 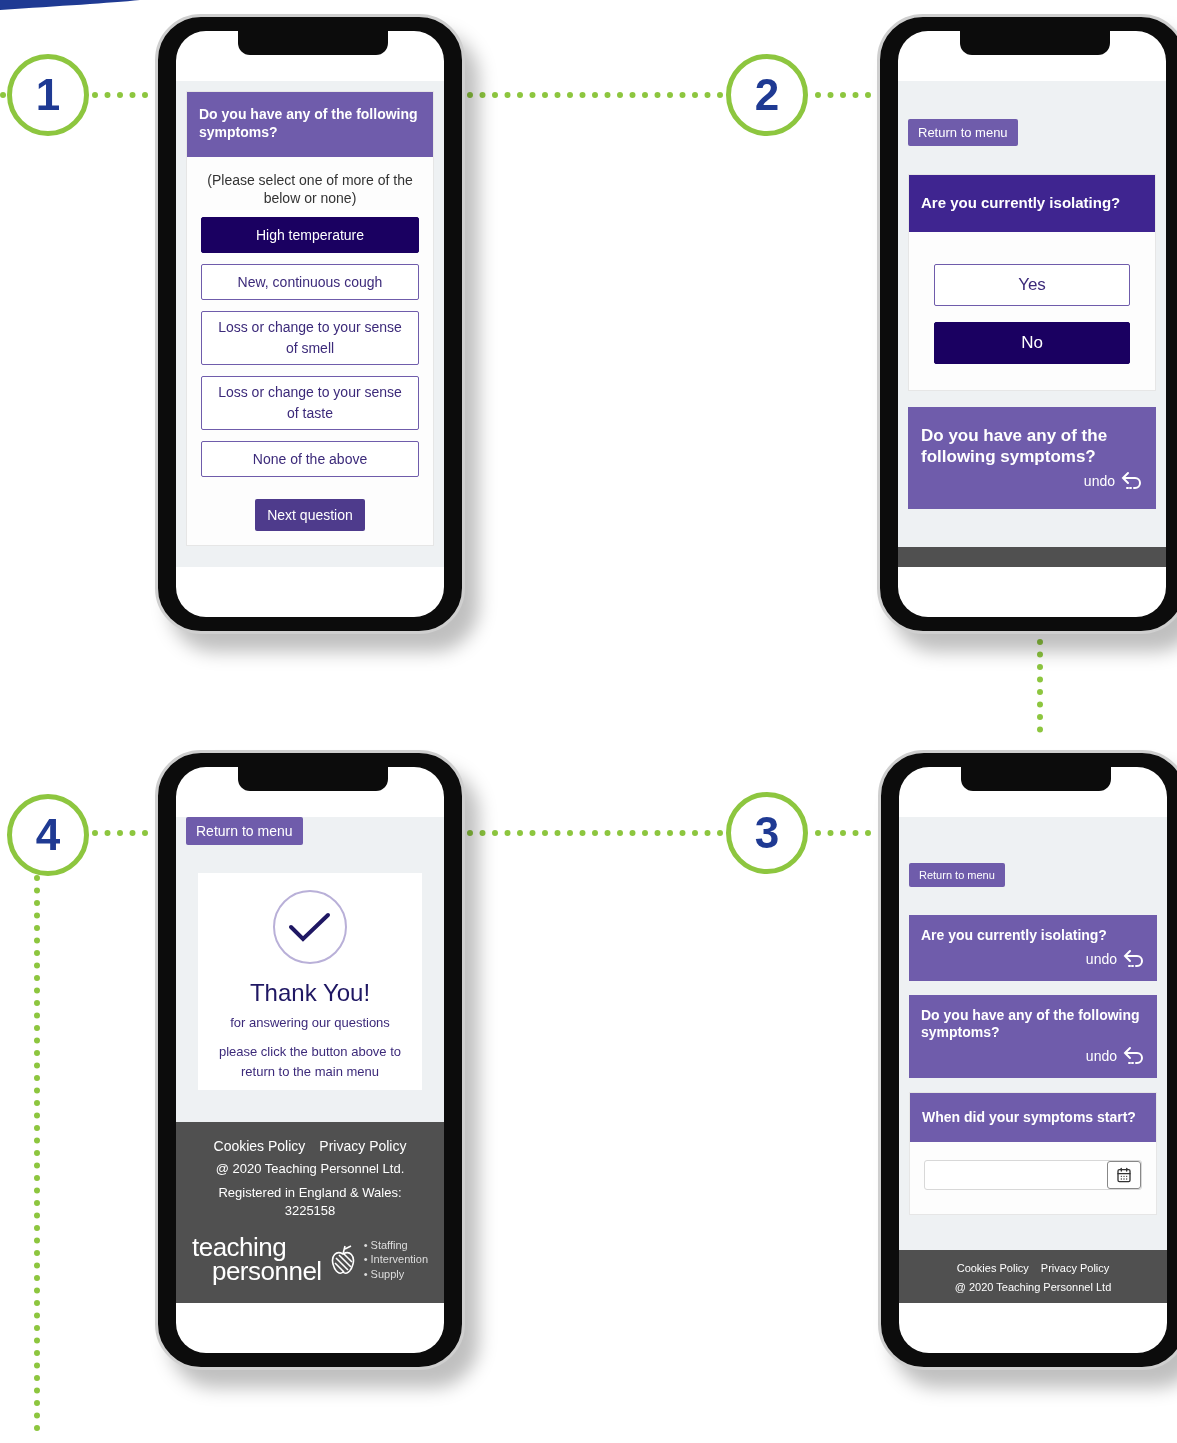 I want to click on step-badge: 1, so click(x=48, y=95).